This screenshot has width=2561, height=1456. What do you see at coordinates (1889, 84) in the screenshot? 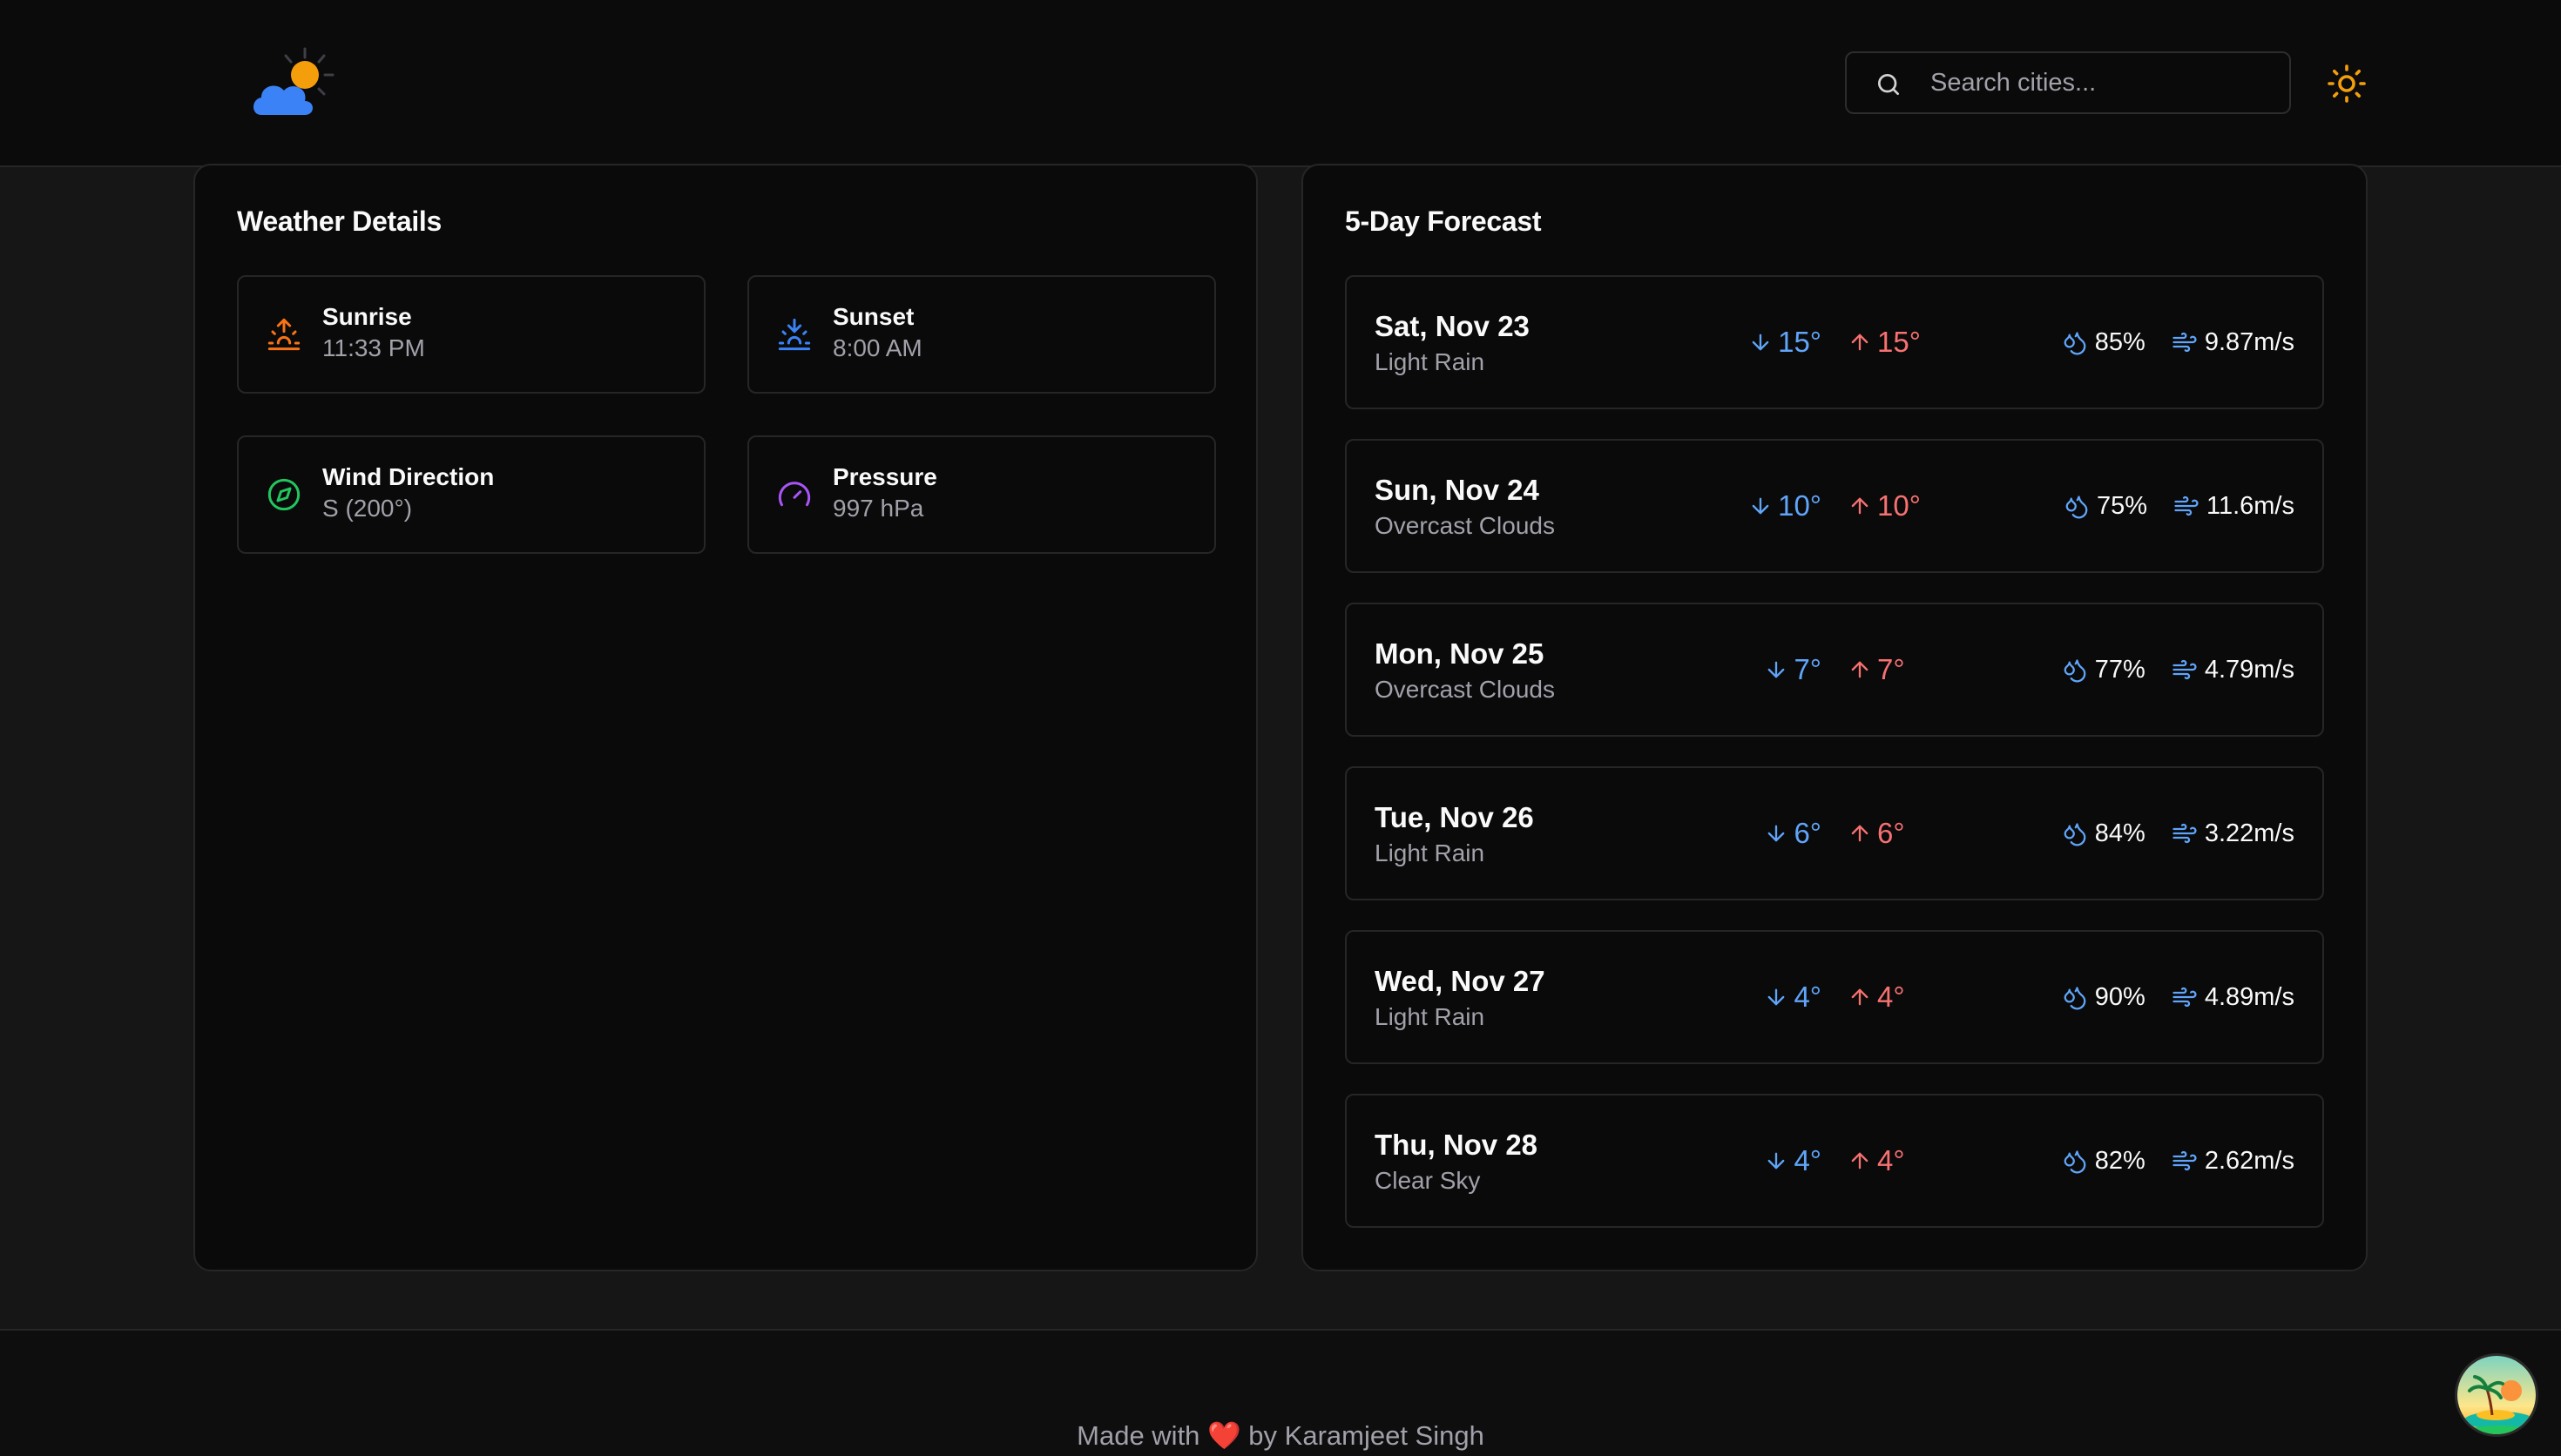
I see `search-icon` at bounding box center [1889, 84].